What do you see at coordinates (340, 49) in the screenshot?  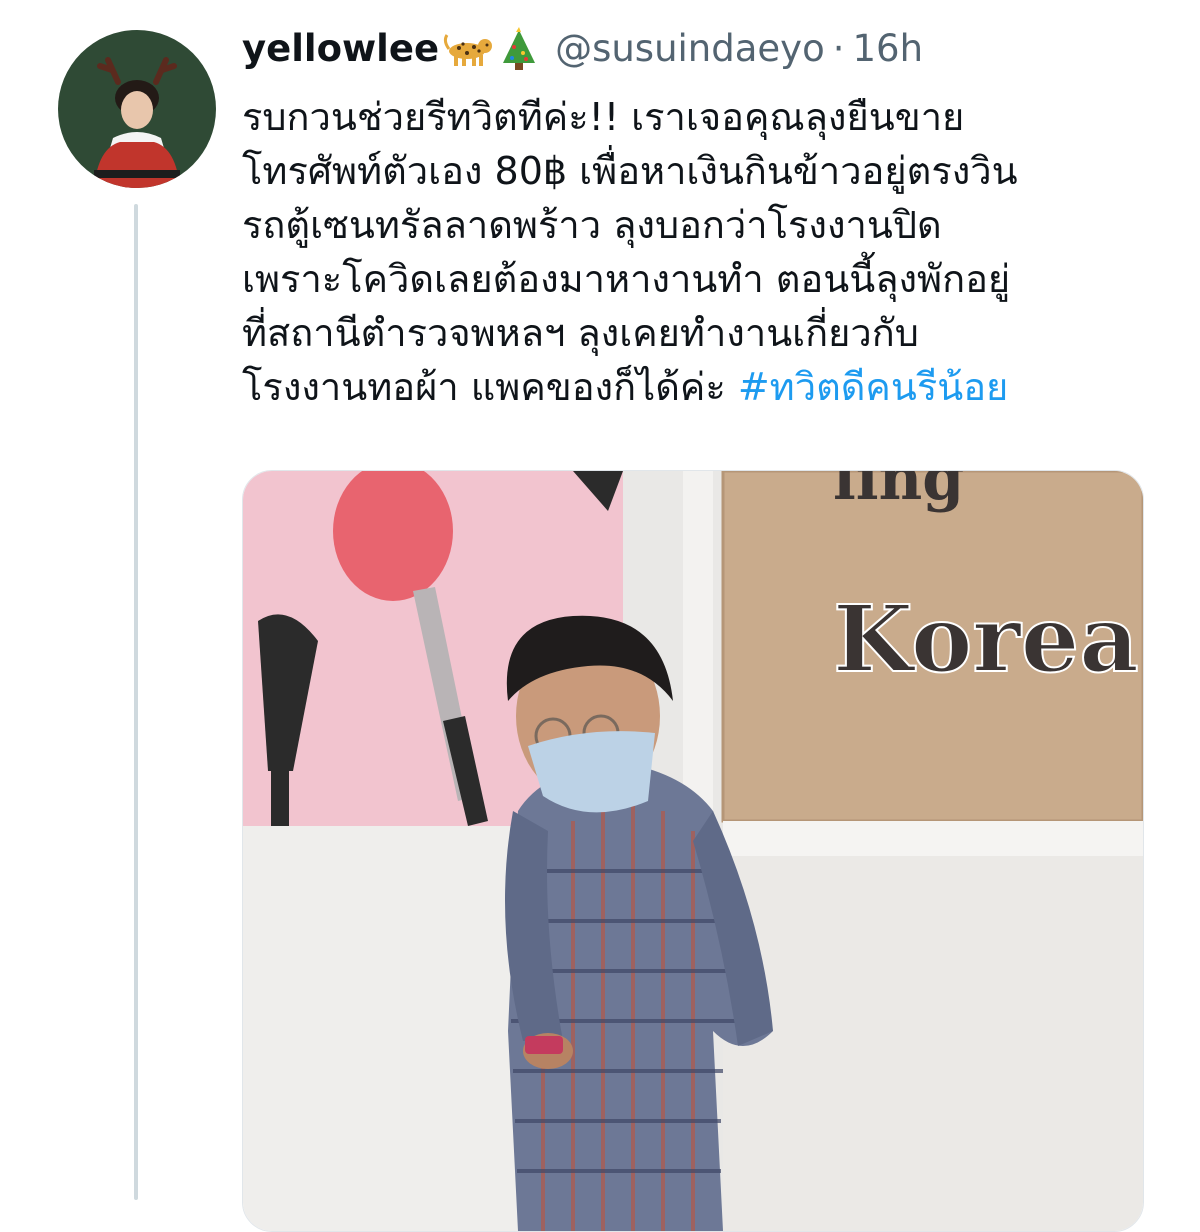 I see `display-name: yellowlee` at bounding box center [340, 49].